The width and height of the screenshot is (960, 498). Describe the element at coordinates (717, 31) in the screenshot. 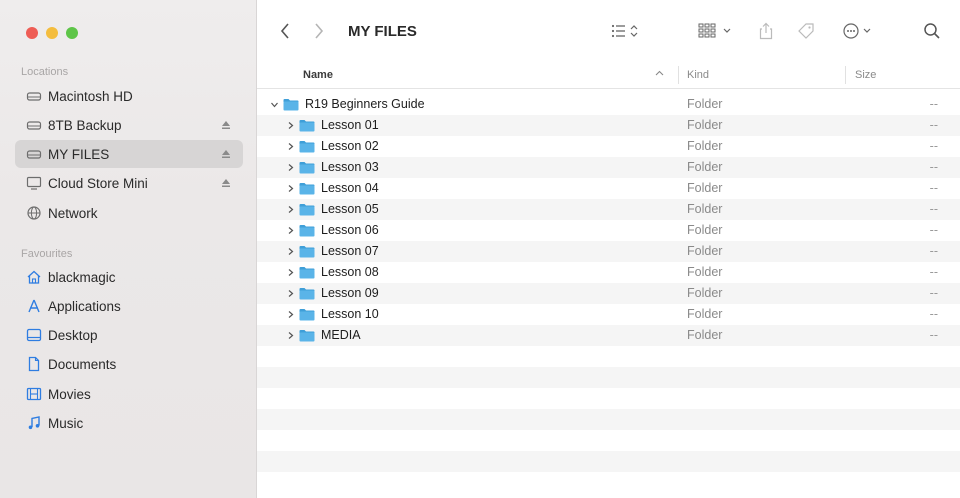

I see `grid-view-icon` at that location.